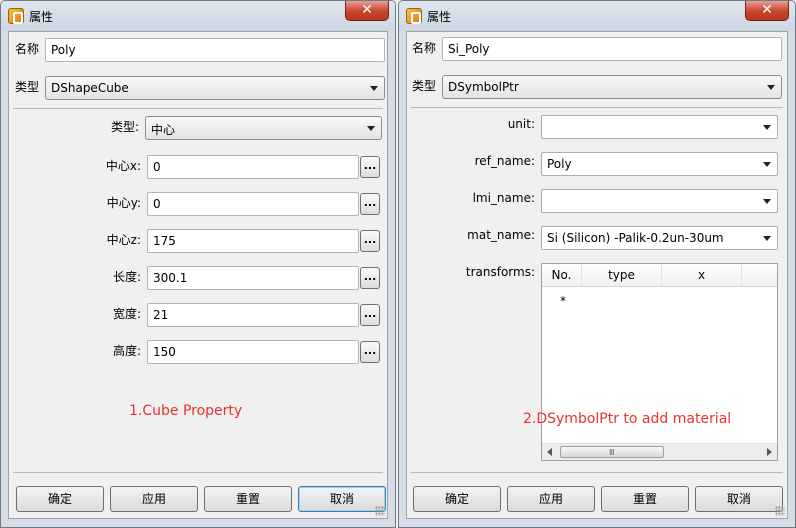 Image resolution: width=796 pixels, height=528 pixels. I want to click on type-dropdown: DSymbolPtr, so click(612, 87).